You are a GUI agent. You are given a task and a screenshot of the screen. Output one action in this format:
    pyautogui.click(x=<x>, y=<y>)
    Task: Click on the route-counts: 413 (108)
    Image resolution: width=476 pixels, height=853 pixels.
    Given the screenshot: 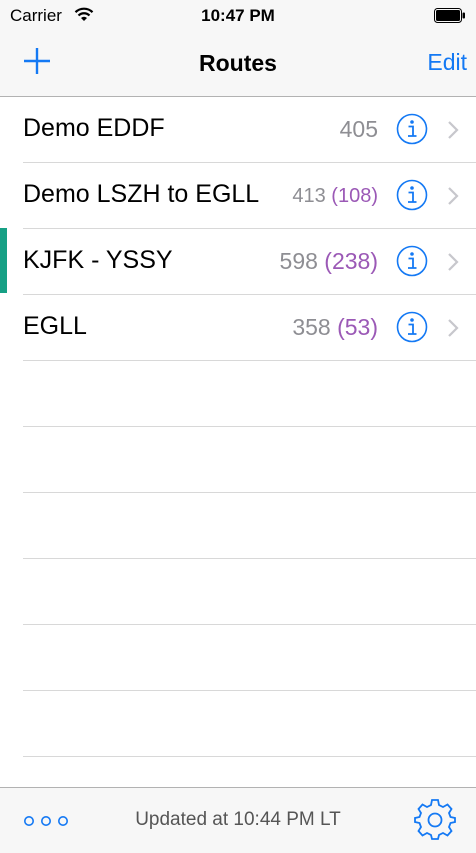 What is the action you would take?
    pyautogui.click(x=335, y=196)
    